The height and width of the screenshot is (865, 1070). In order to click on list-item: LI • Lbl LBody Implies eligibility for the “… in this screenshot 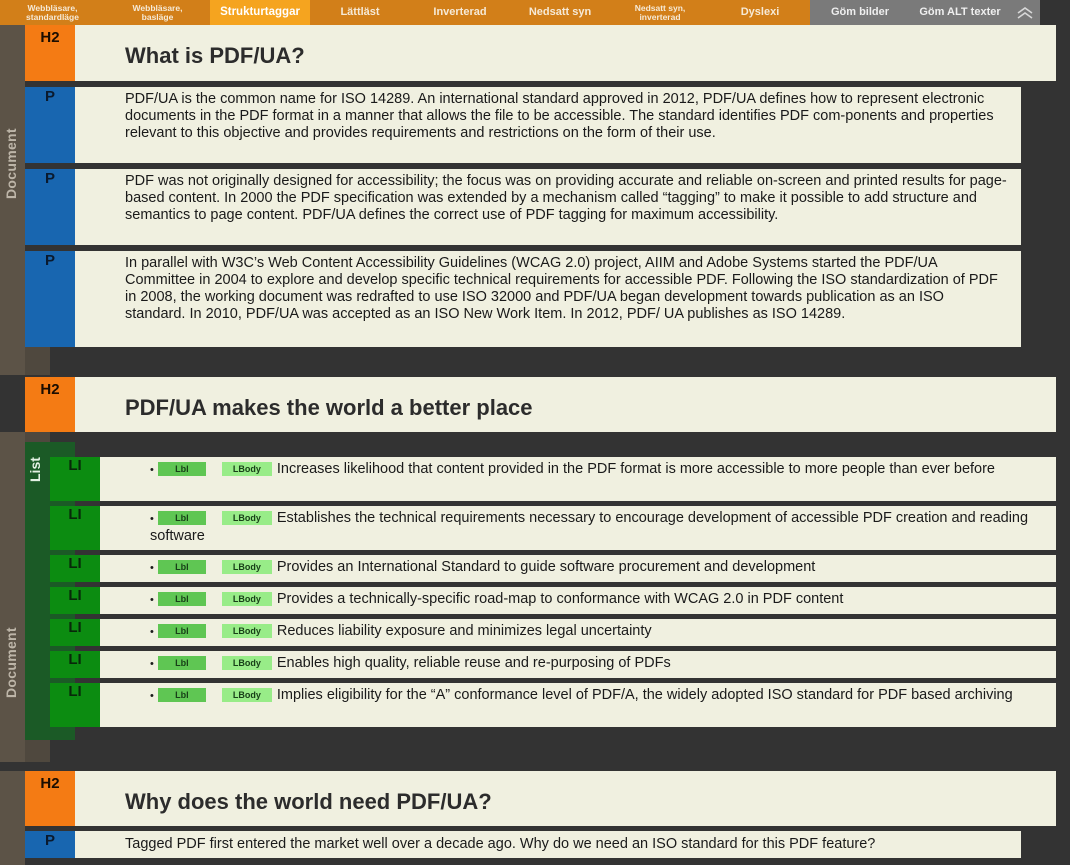, I will do `click(553, 705)`.